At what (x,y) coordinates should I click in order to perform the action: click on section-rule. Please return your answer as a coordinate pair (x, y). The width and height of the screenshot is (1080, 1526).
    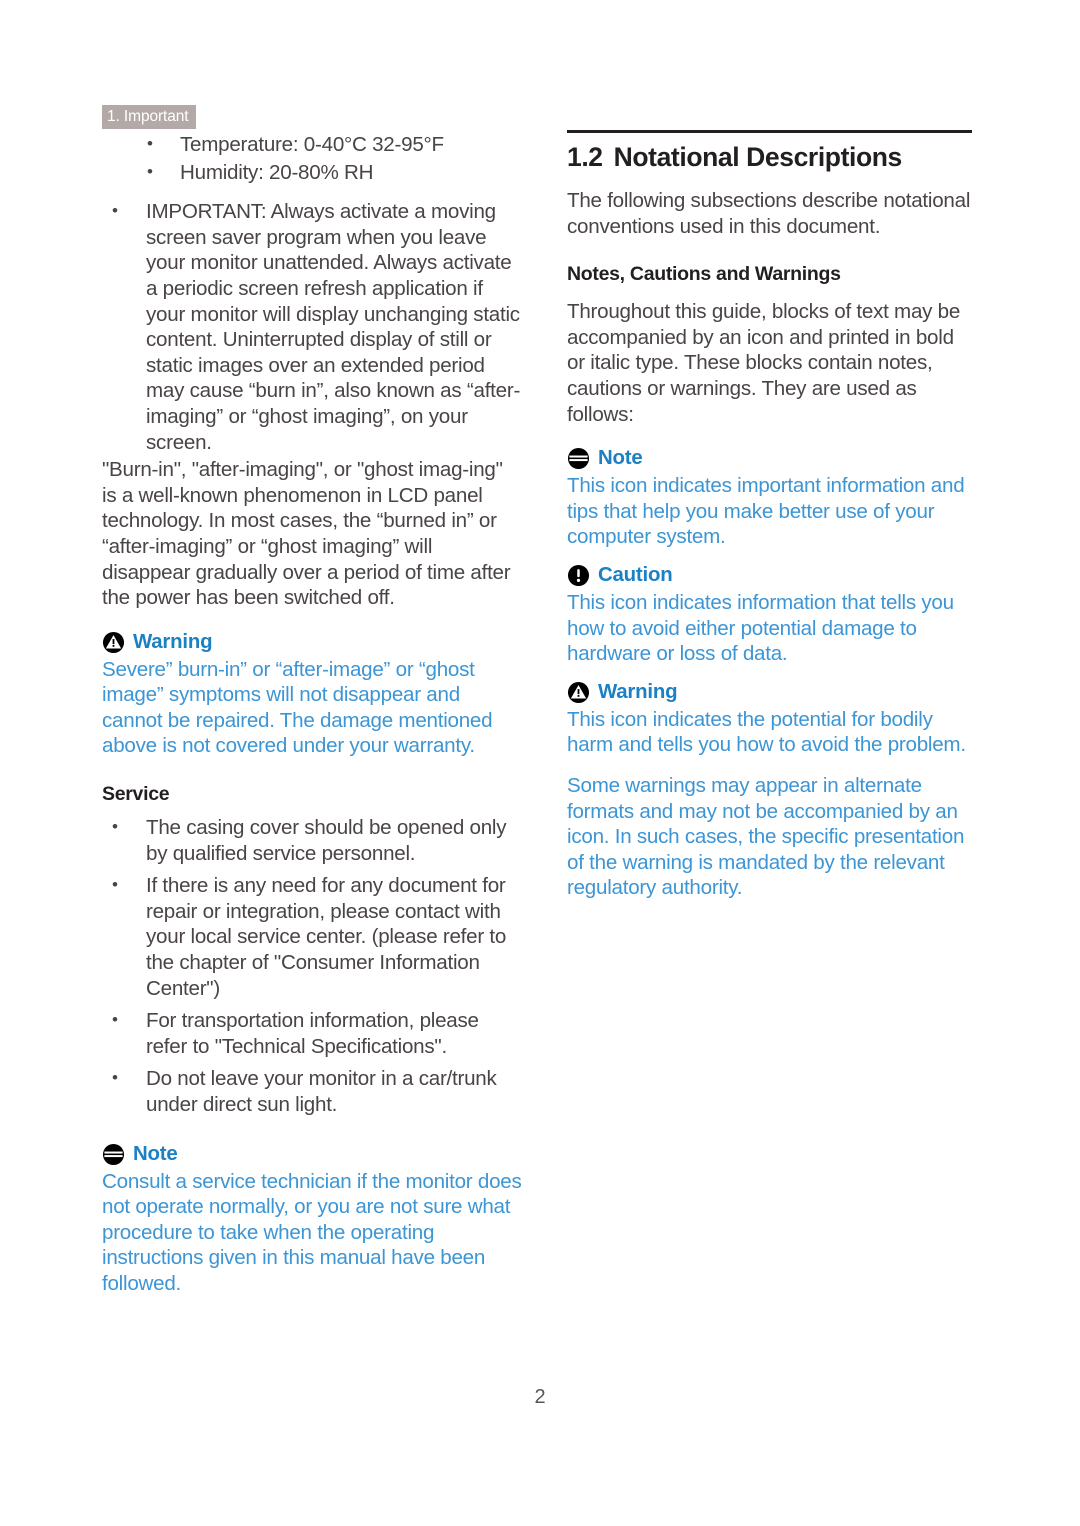
    Looking at the image, I should click on (769, 131).